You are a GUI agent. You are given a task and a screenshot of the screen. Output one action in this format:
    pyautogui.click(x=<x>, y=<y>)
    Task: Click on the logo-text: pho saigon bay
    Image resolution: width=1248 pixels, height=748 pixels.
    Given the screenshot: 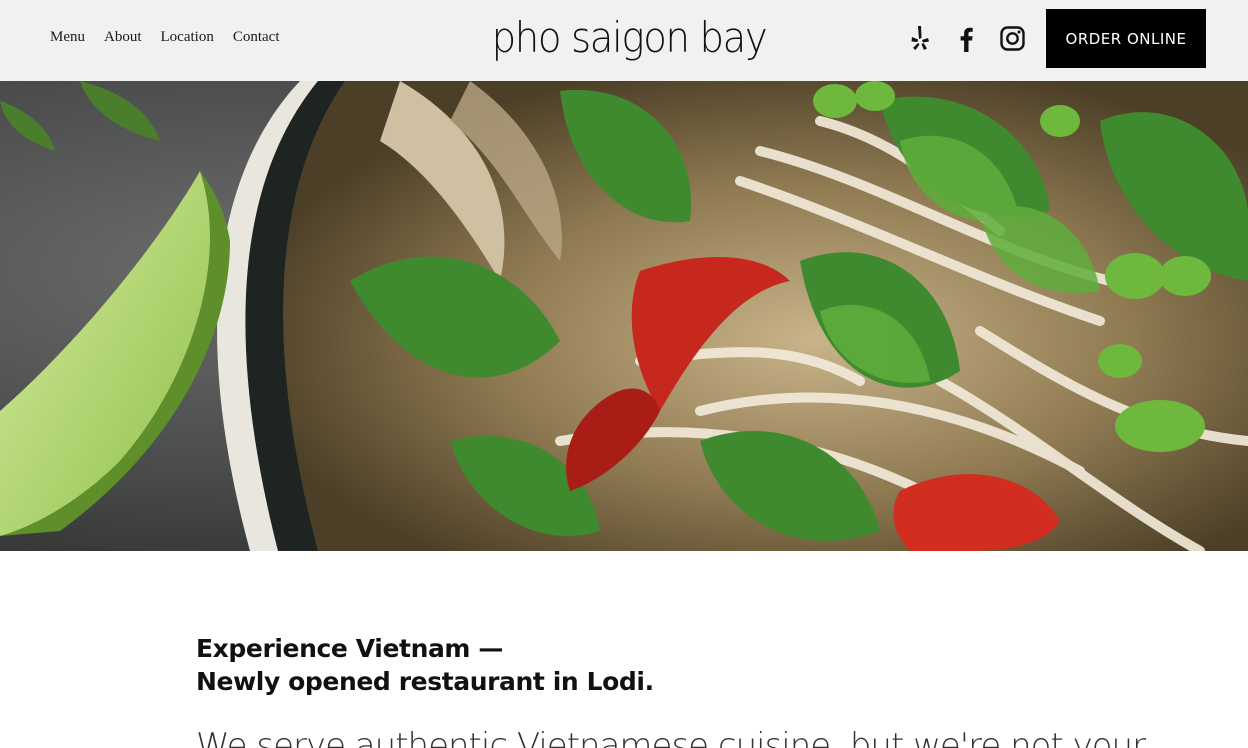 What is the action you would take?
    pyautogui.click(x=629, y=37)
    